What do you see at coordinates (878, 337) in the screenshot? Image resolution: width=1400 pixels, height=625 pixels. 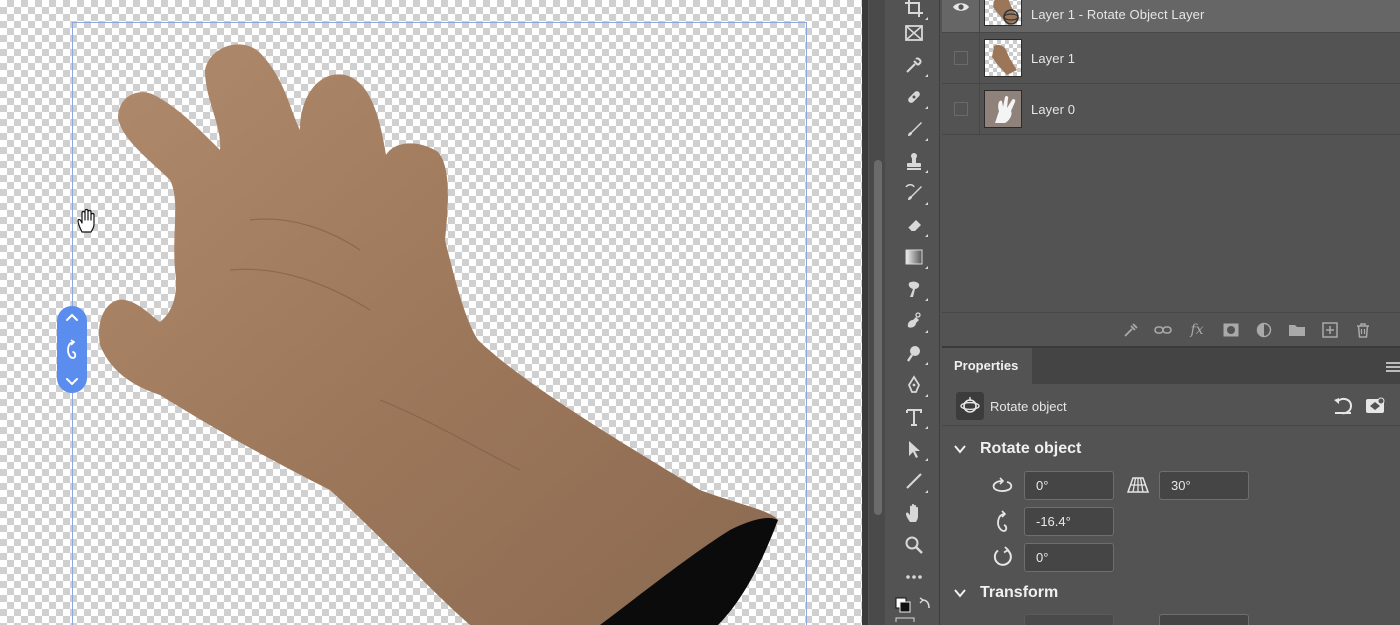 I see `scrollbar-thumb` at bounding box center [878, 337].